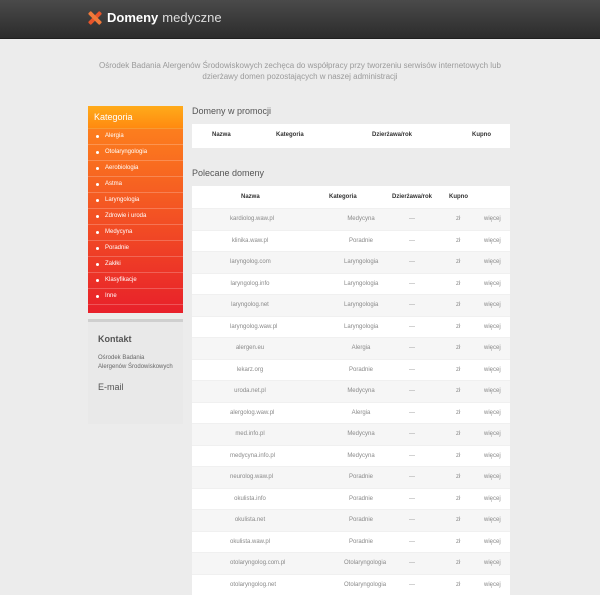 Image resolution: width=600 pixels, height=595 pixels. Describe the element at coordinates (300, 19) in the screenshot. I see `top-bar: Domeny medyczne` at that location.